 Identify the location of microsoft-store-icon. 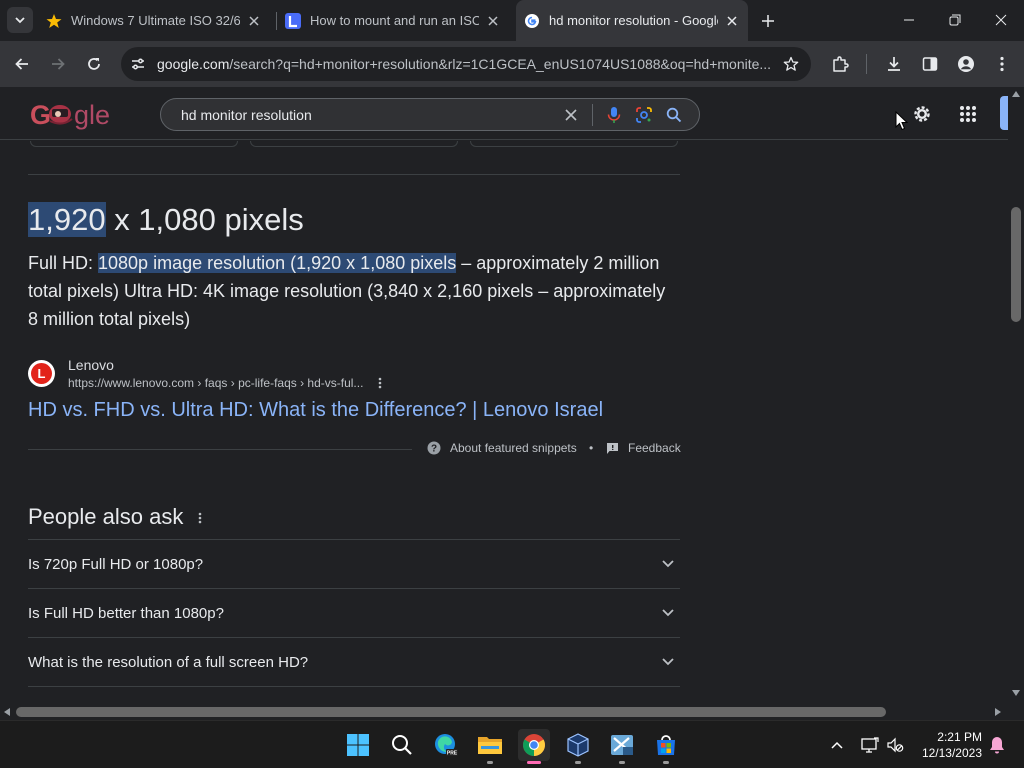
(666, 745).